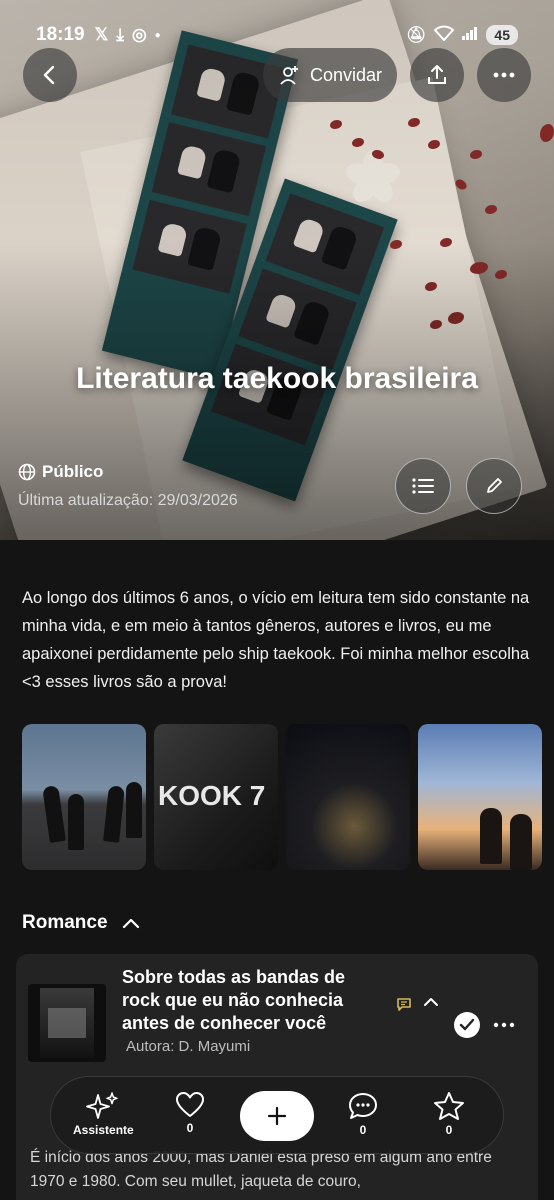 The image size is (554, 1200). What do you see at coordinates (65, 922) in the screenshot?
I see `section-title: Romance` at bounding box center [65, 922].